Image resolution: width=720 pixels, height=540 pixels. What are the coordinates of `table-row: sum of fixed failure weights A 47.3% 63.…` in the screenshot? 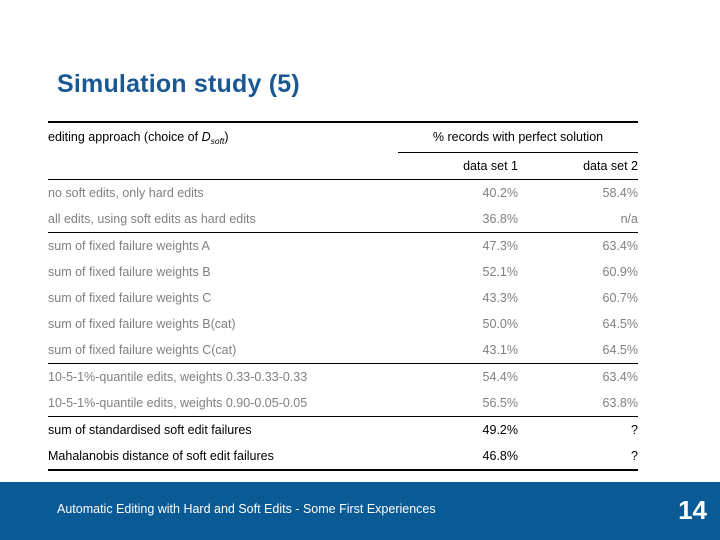 It's located at (343, 245).